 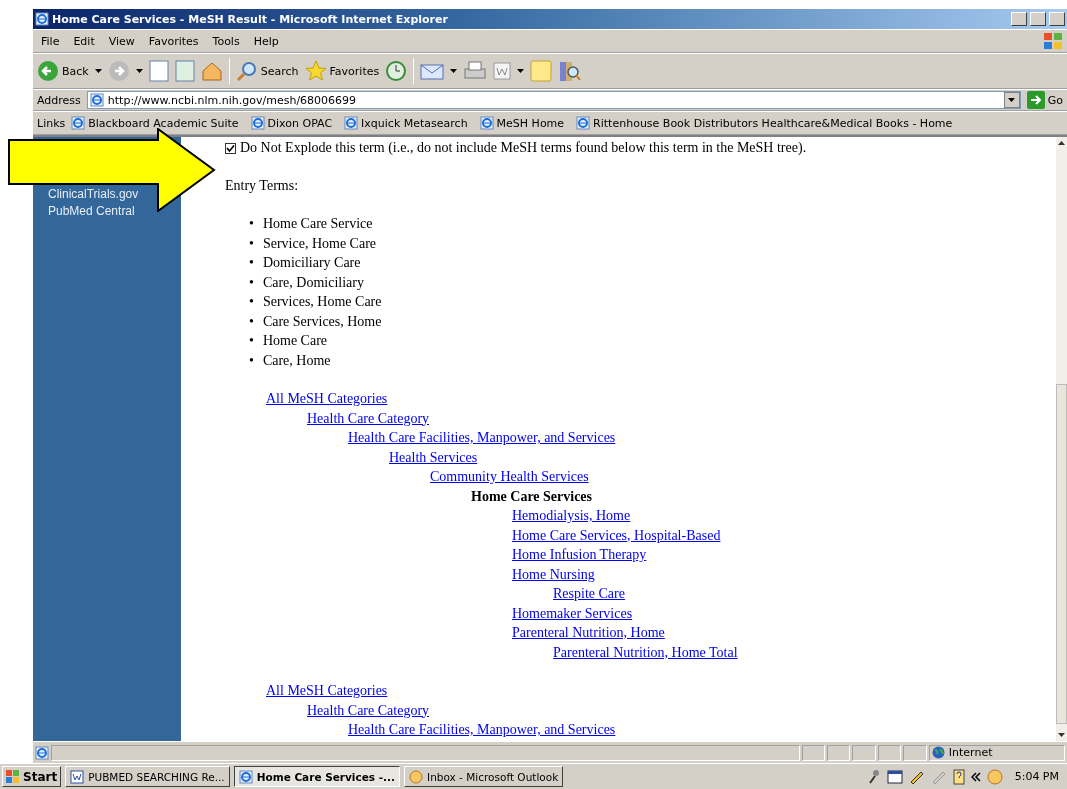 I want to click on favorite-link: Rittenhouse Book Distributors Healthcare&Medical Books - Home, so click(x=764, y=123).